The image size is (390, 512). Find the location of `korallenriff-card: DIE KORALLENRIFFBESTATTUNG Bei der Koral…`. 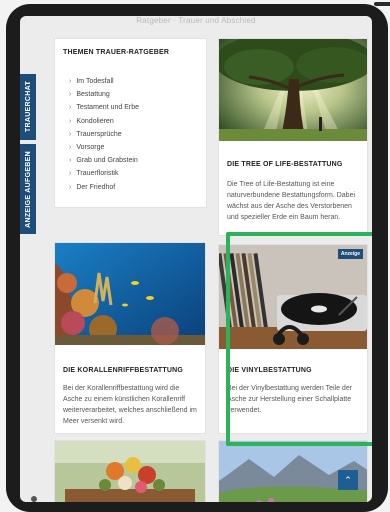

korallenriff-card: DIE KORALLENRIFFBESTATTUNG Bei der Koral… is located at coordinates (130, 338).